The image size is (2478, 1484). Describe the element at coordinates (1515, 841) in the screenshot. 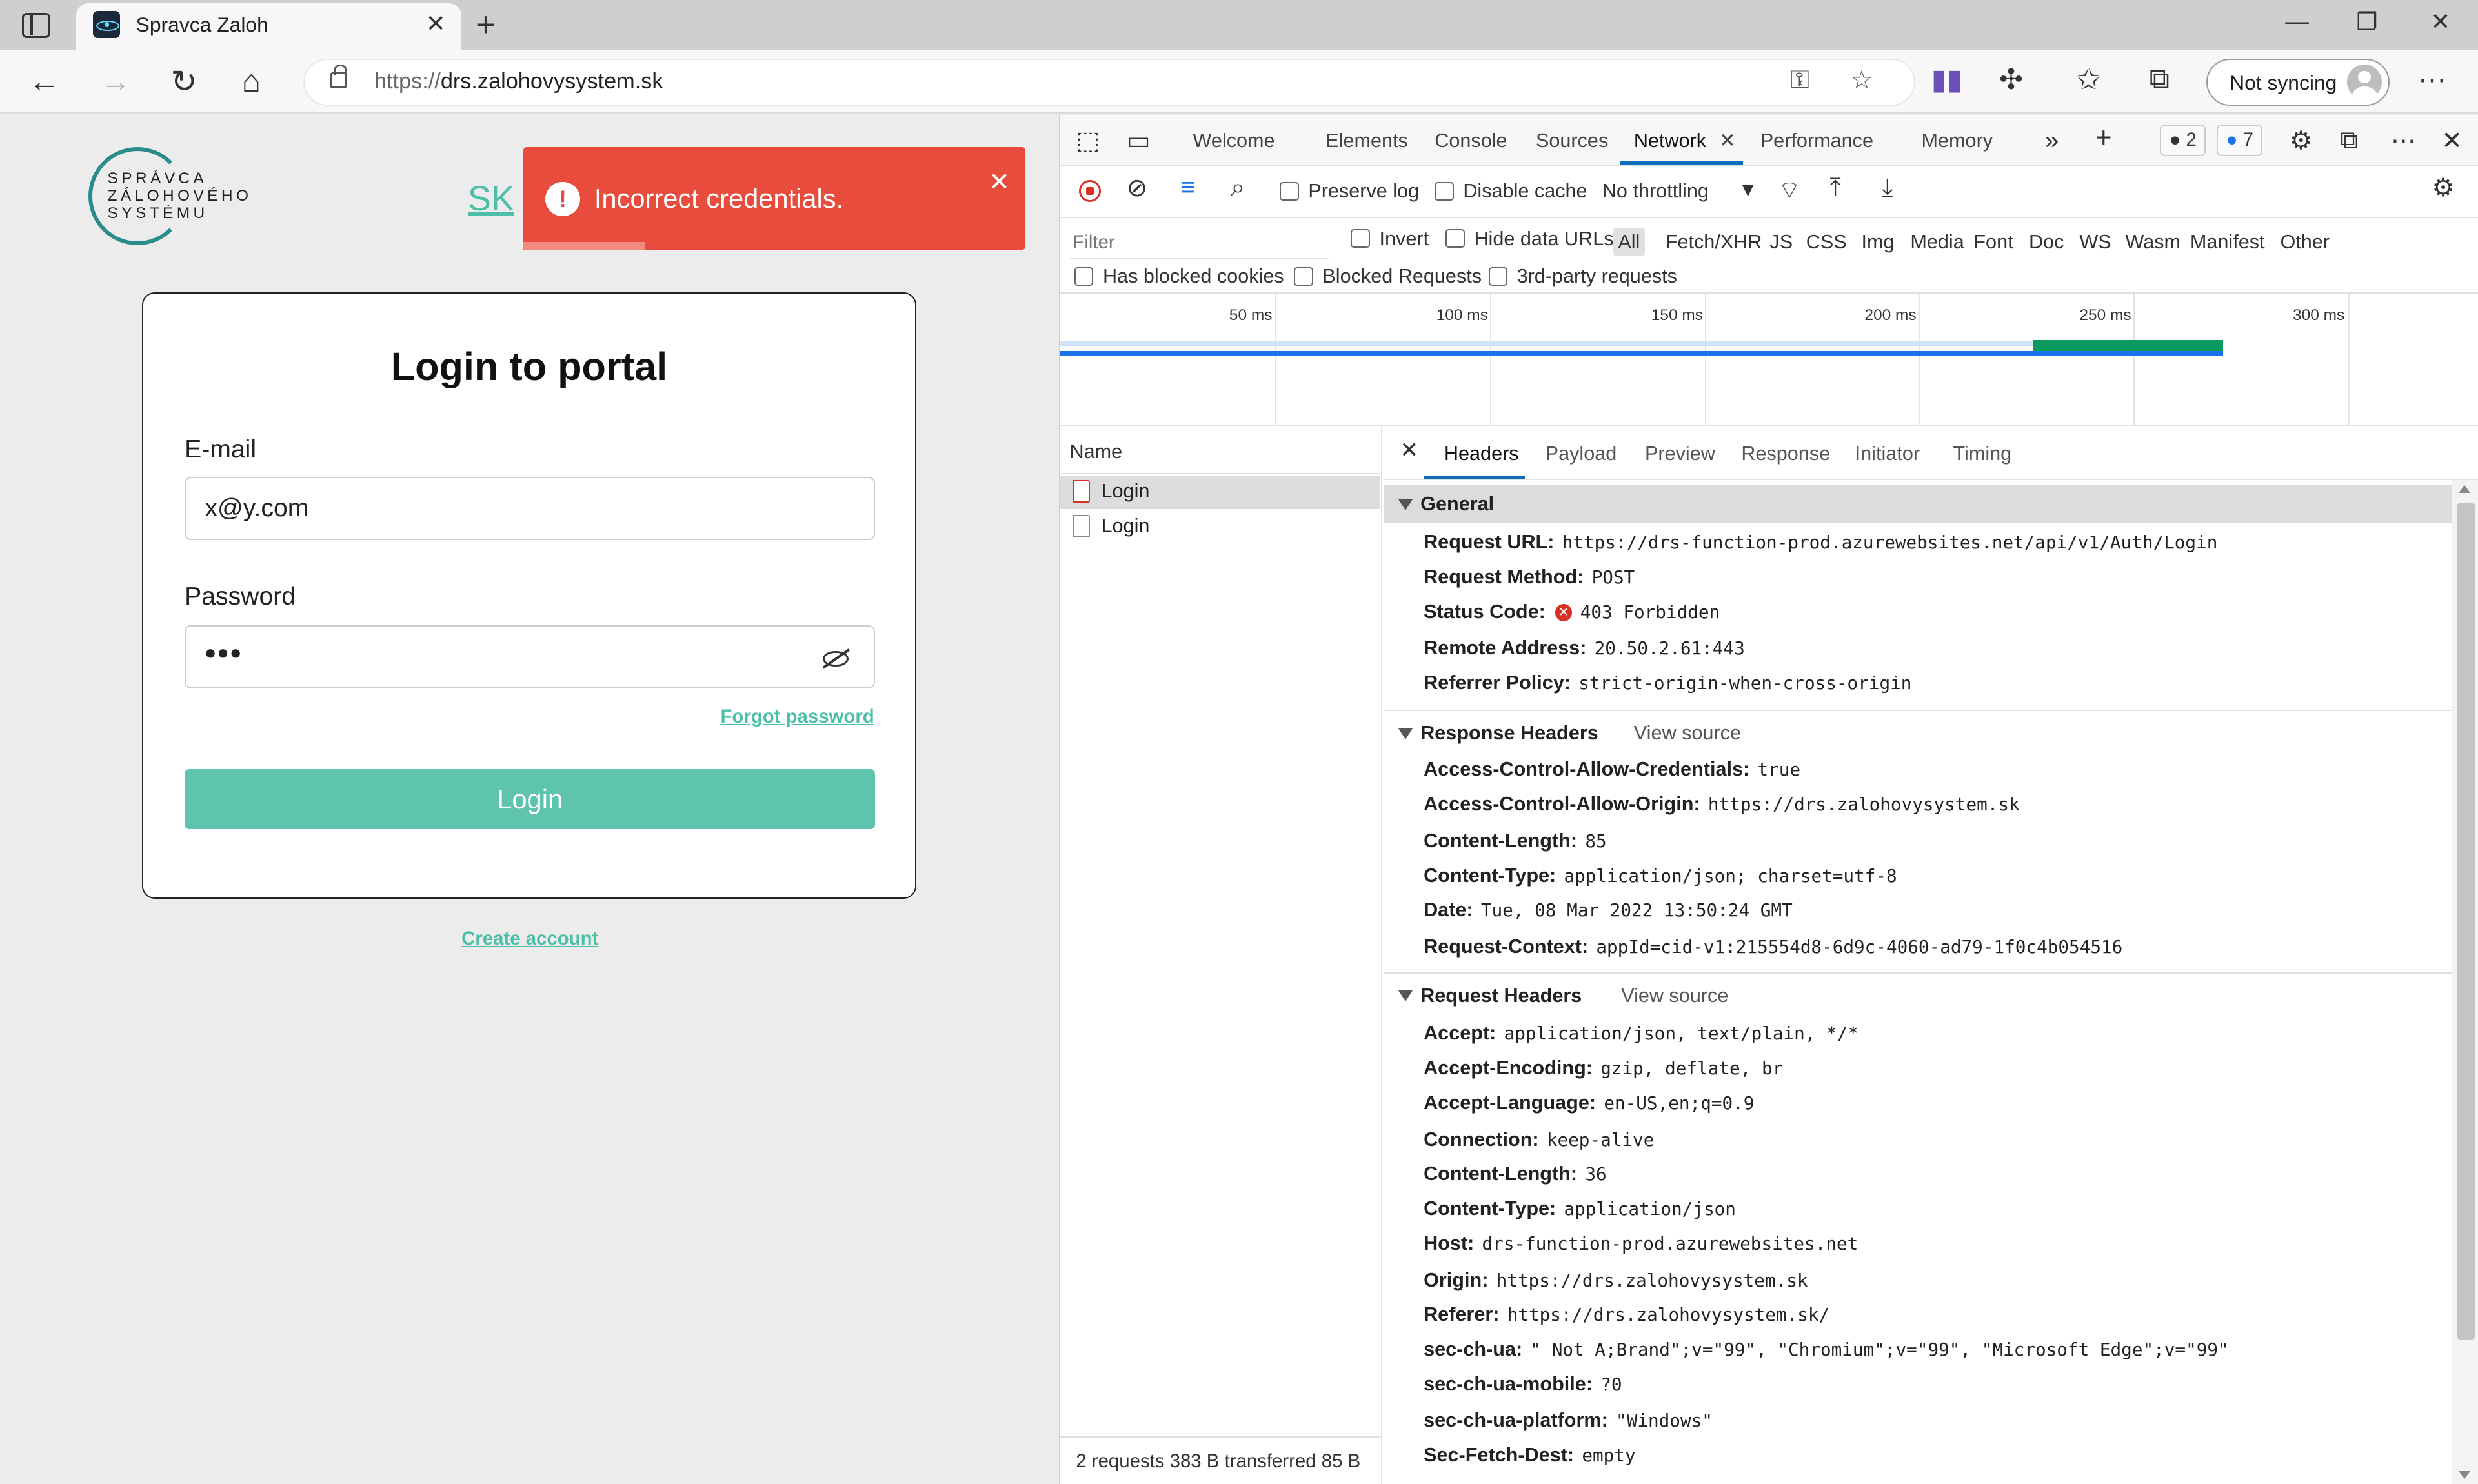

I see `header-row: Content-Length: 85` at that location.